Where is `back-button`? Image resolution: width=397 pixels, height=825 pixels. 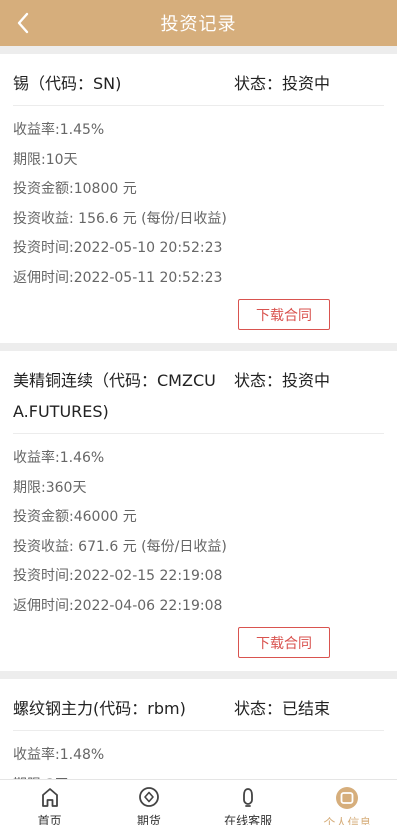
back-button is located at coordinates (23, 23).